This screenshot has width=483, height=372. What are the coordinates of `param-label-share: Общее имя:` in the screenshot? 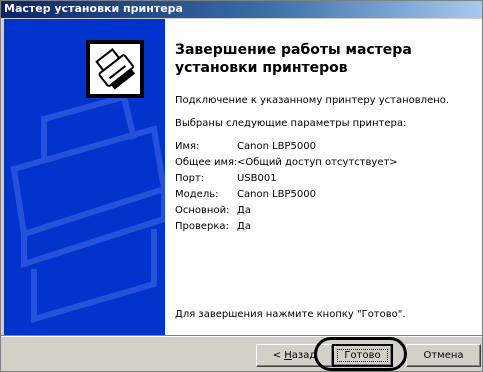 It's located at (206, 162).